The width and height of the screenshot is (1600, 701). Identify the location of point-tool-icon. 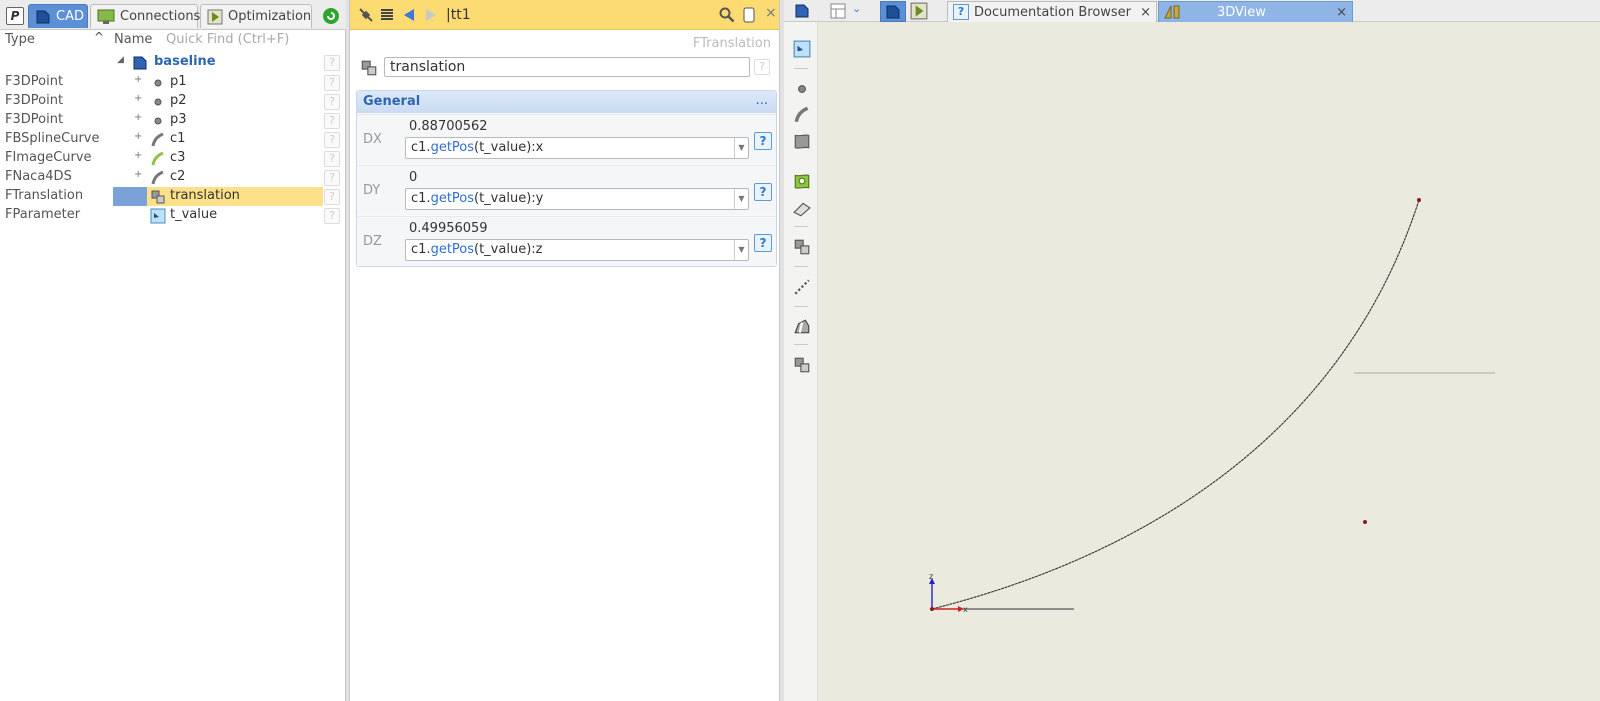
(802, 89).